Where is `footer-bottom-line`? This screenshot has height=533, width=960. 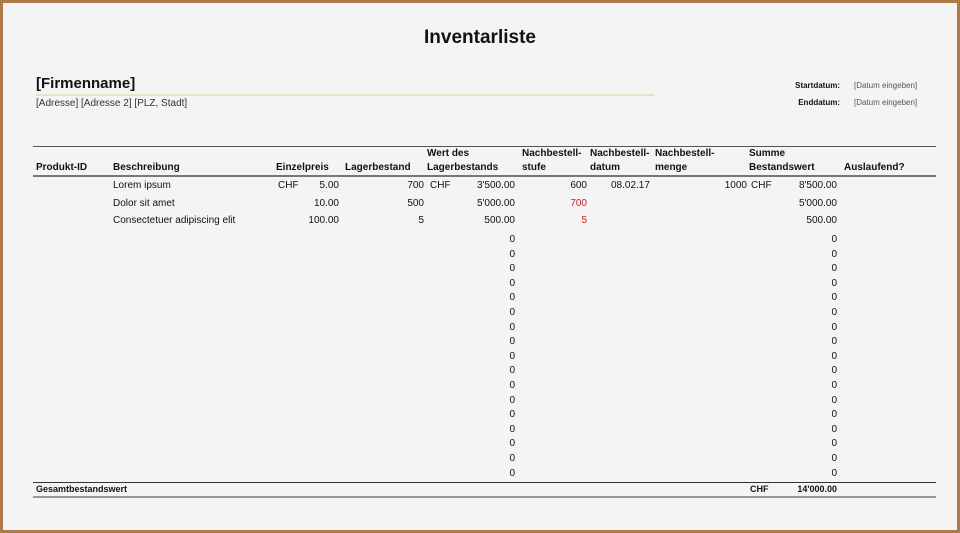
footer-bottom-line is located at coordinates (484, 497).